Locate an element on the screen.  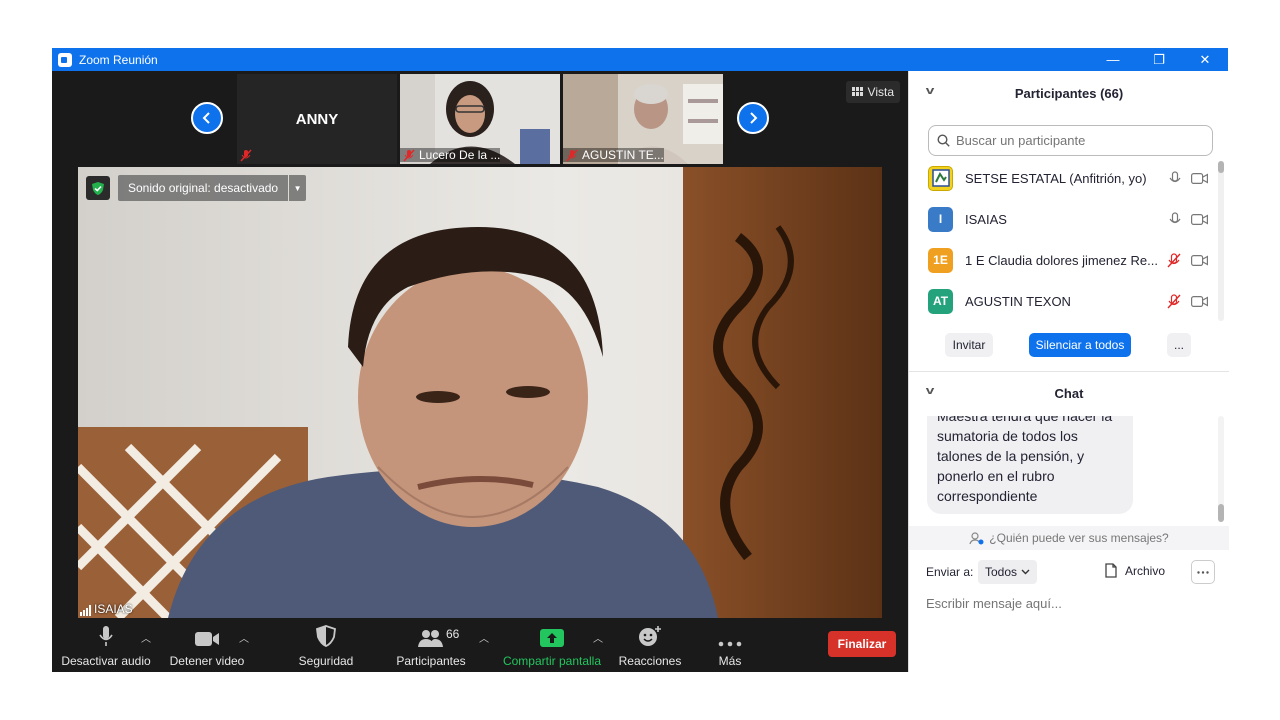
file-button: Archivo is located at coordinates (1135, 570).